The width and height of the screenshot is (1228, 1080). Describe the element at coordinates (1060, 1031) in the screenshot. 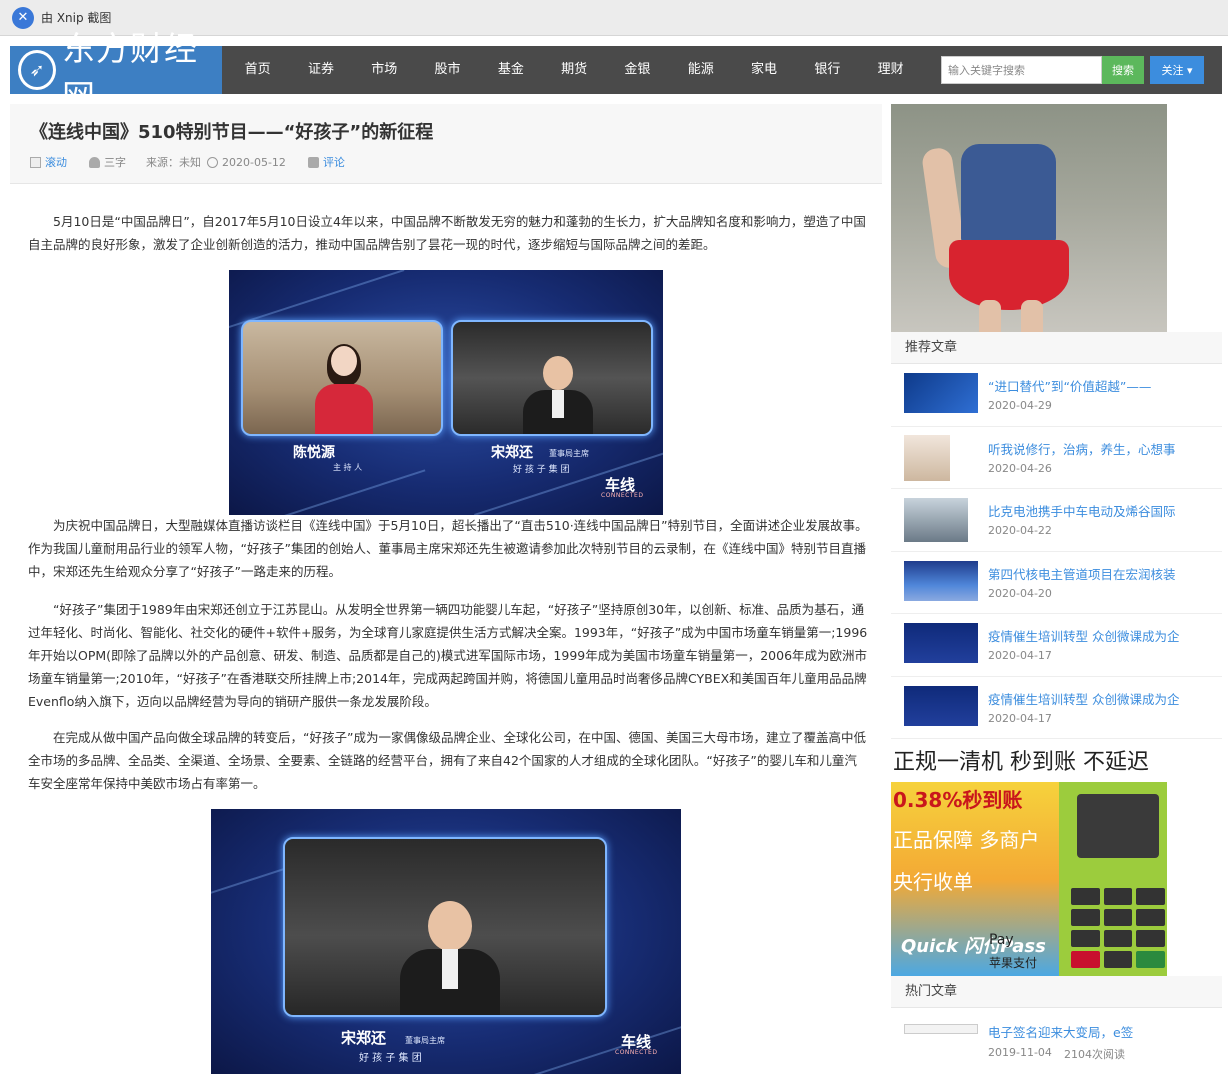

I see `article-link: 电子签名迎来大变局，e签` at that location.